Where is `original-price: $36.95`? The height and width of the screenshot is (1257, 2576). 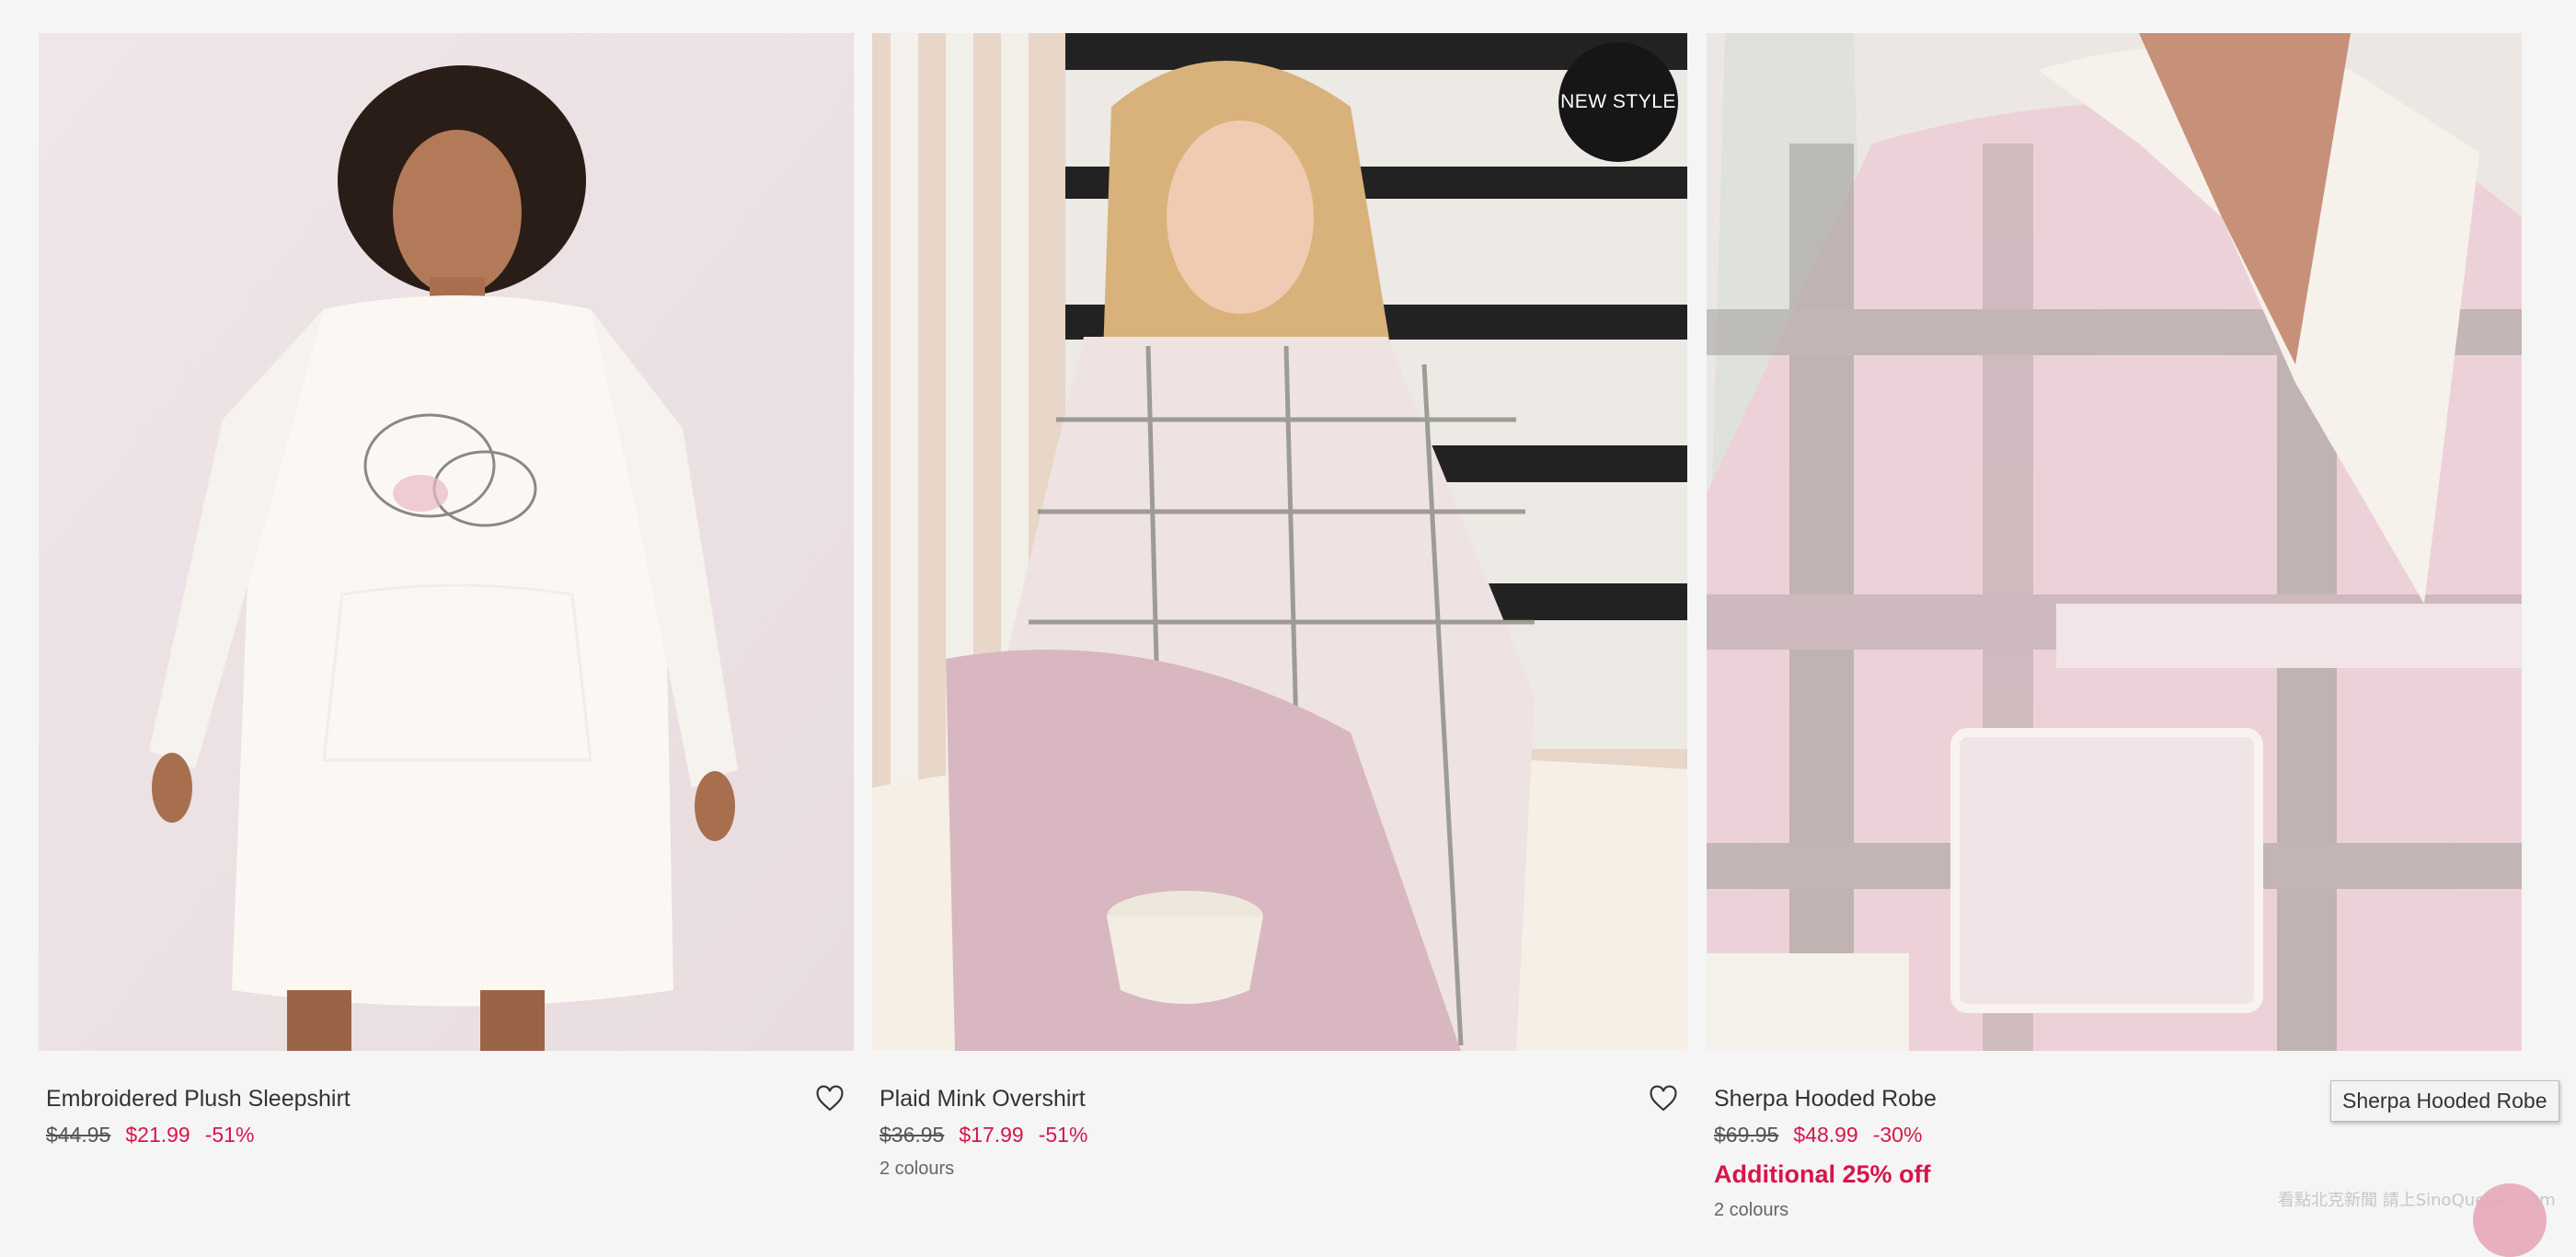
original-price: $36.95 is located at coordinates (912, 1135).